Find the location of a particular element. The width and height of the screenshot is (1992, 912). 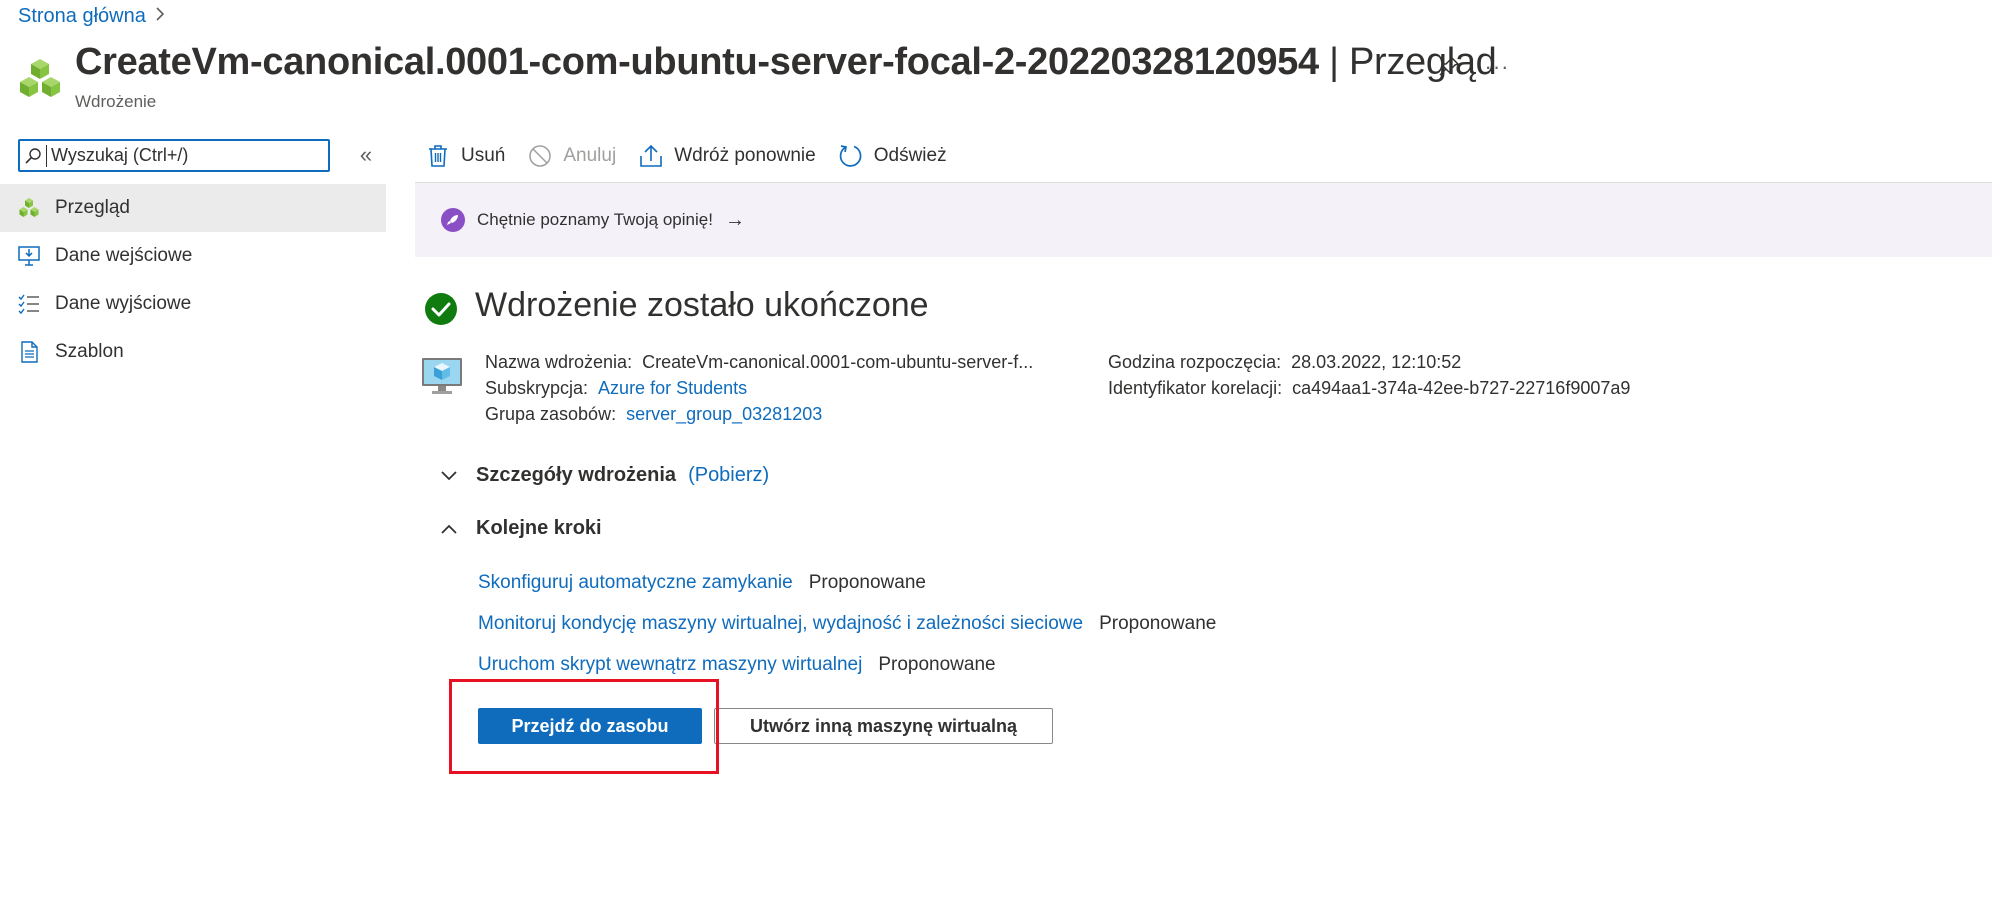

sidebar-item-label: Przegląd is located at coordinates (92, 207).